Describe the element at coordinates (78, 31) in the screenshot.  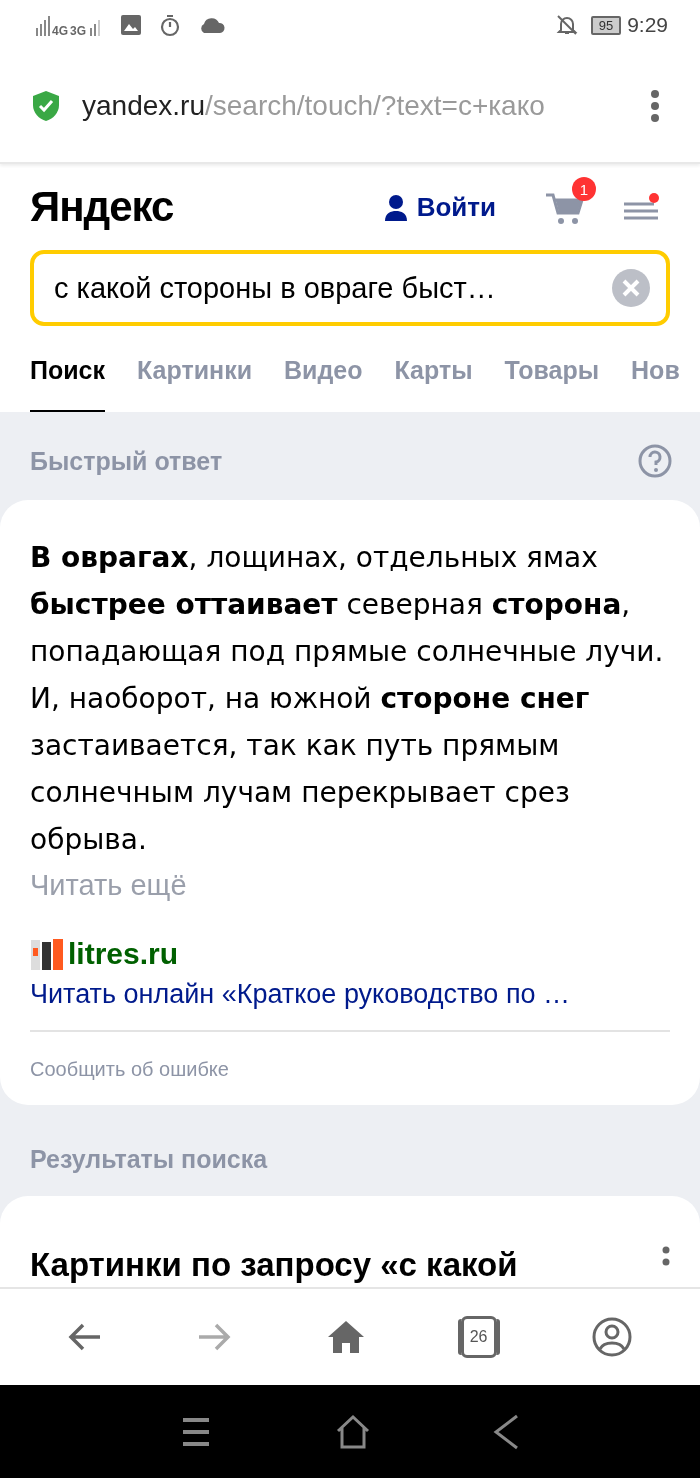
I see `network-label: 3G` at that location.